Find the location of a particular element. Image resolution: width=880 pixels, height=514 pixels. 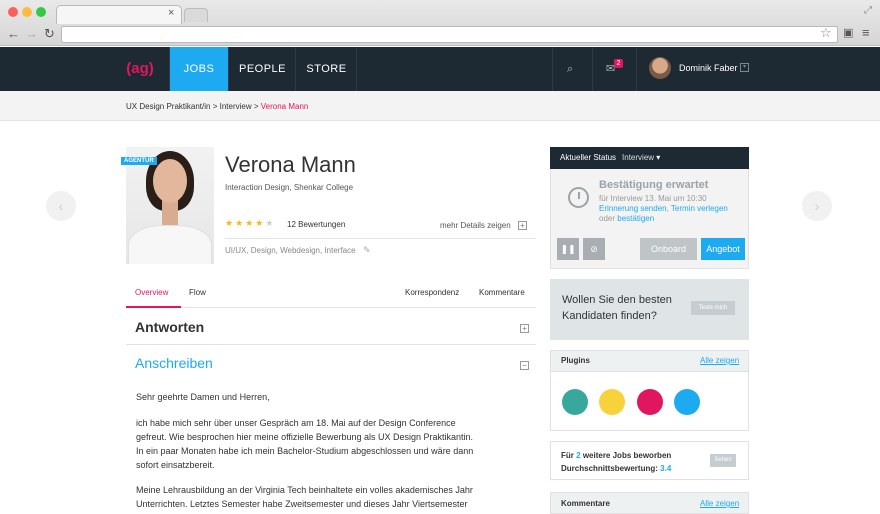

agency-badge: AGENTUR is located at coordinates (139, 161).